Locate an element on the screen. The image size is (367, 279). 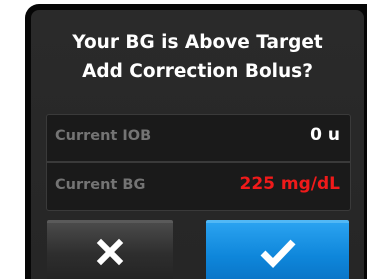
close-icon is located at coordinates (110, 252).